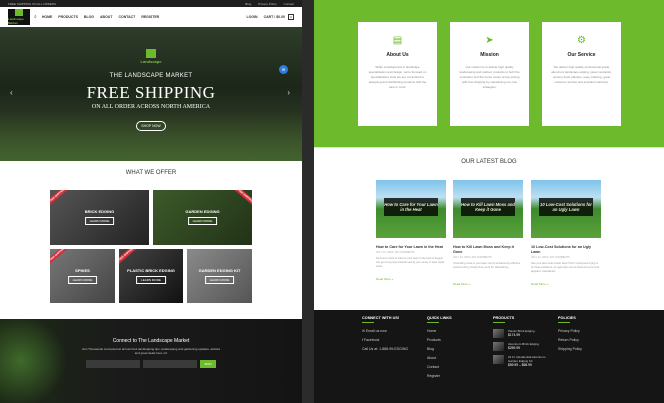 The image size is (664, 403). What do you see at coordinates (106, 17) in the screenshot?
I see `nav-item-about: ABOUT` at bounding box center [106, 17].